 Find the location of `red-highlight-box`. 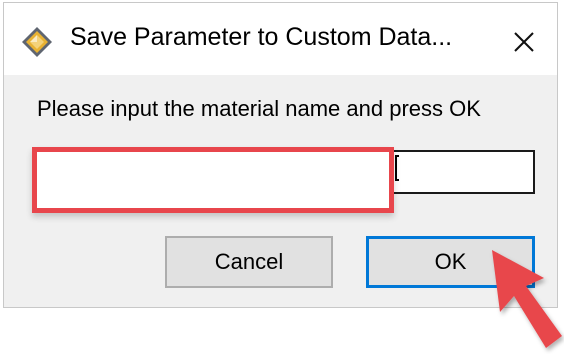

red-highlight-box is located at coordinates (213, 180).